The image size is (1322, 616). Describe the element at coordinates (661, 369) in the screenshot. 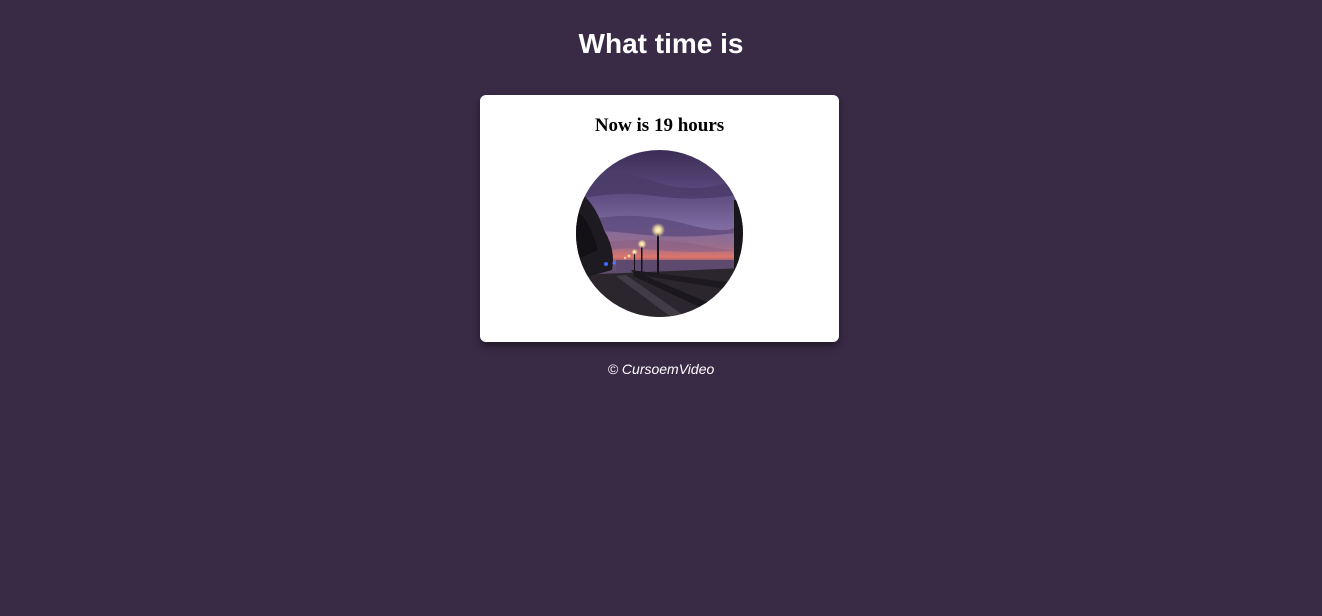

I see `copyright-footer: © CursoemVideo` at that location.